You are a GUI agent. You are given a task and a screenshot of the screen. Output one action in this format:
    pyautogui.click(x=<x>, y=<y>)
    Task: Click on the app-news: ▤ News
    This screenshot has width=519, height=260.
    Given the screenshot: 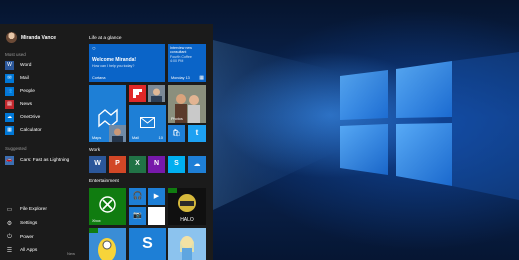 What is the action you would take?
    pyautogui.click(x=18, y=104)
    